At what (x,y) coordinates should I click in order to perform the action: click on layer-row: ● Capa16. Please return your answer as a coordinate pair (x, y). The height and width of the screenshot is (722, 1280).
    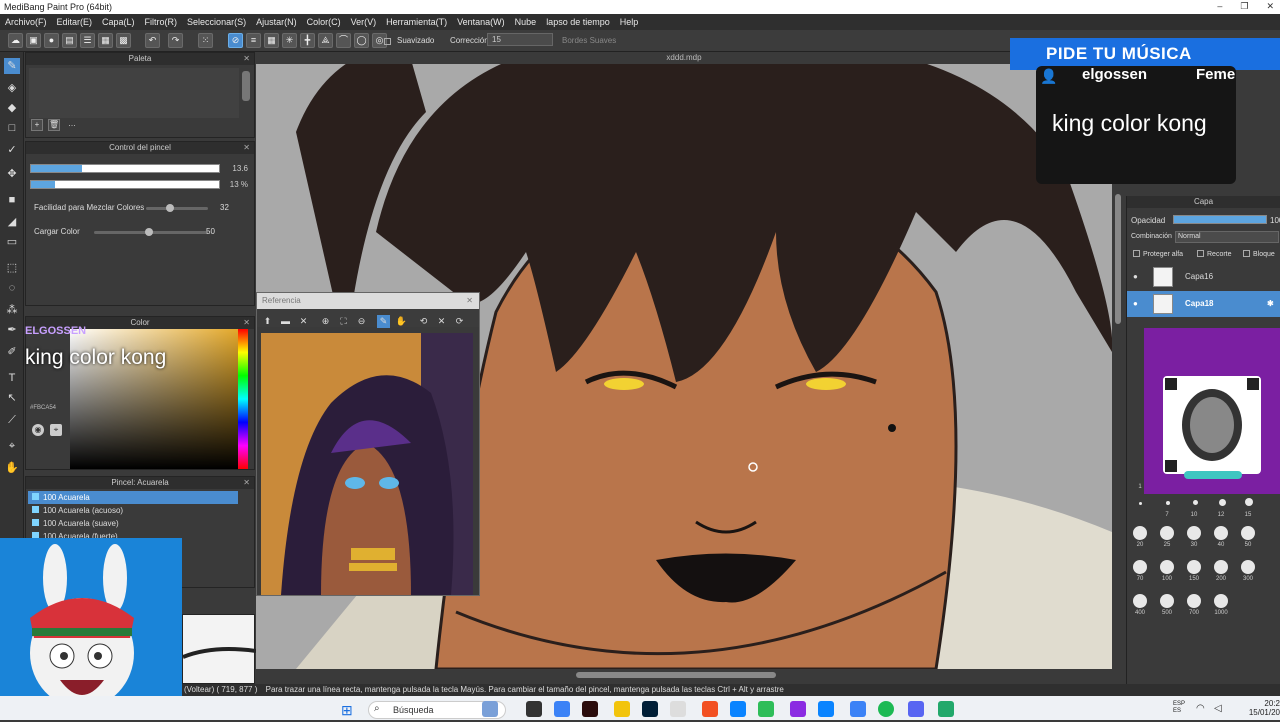
    Looking at the image, I should click on (1203, 277).